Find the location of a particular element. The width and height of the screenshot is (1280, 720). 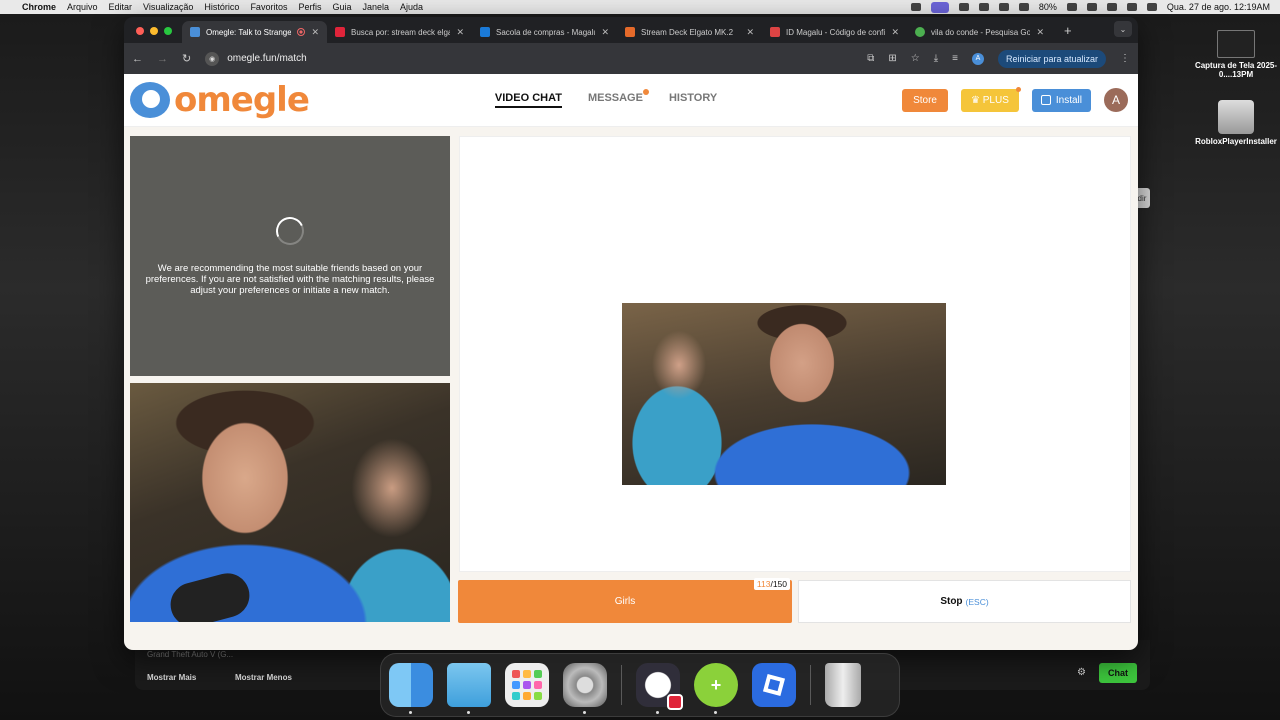

battery-percent: 80% is located at coordinates (1048, 7).